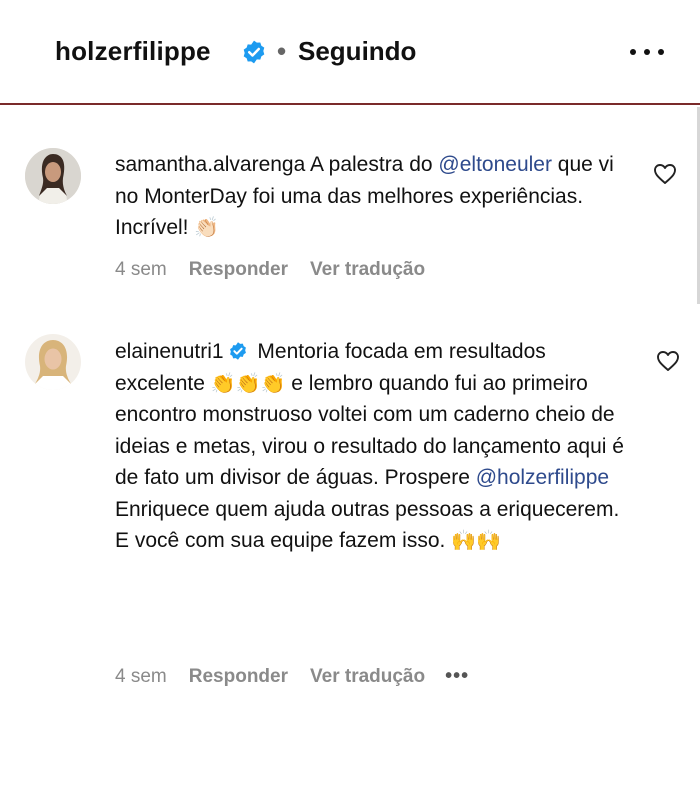 This screenshot has width=700, height=800. I want to click on clap-emoji: 👏👏👏, so click(248, 382).